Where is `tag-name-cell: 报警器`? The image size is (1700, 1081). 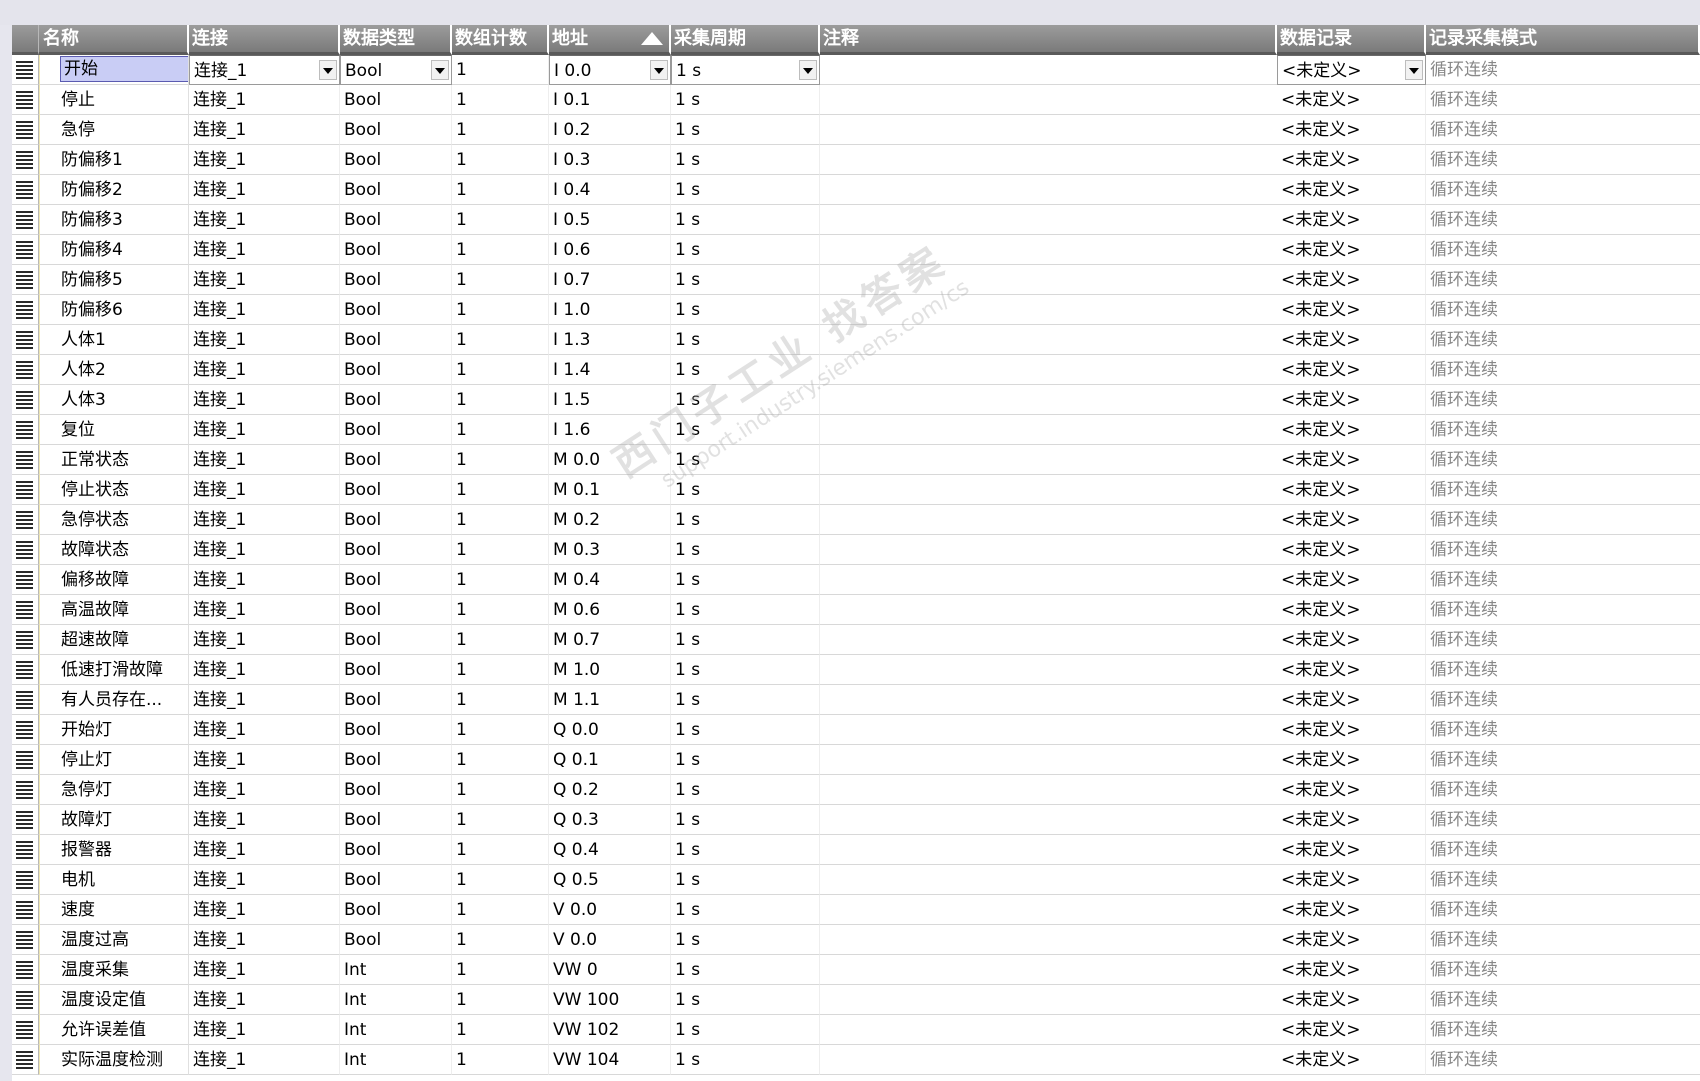 tag-name-cell: 报警器 is located at coordinates (114, 850).